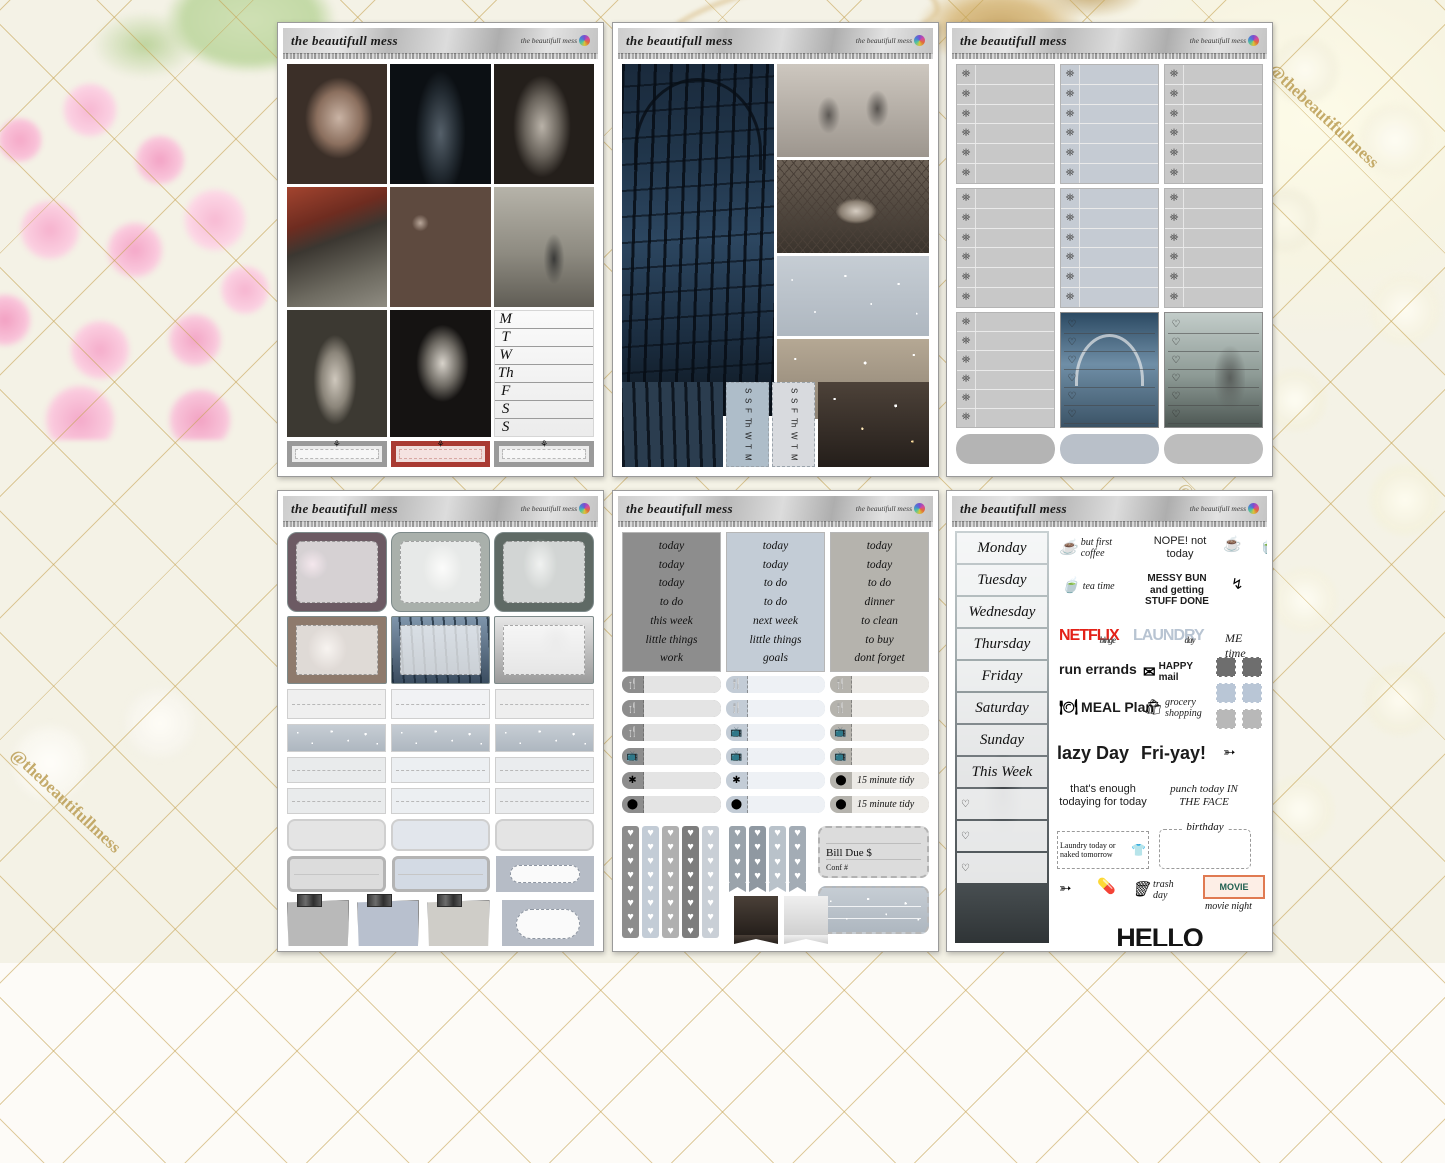 The image size is (1445, 1163). Describe the element at coordinates (1205, 845) in the screenshot. I see `birthday-label-box: birthday` at that location.